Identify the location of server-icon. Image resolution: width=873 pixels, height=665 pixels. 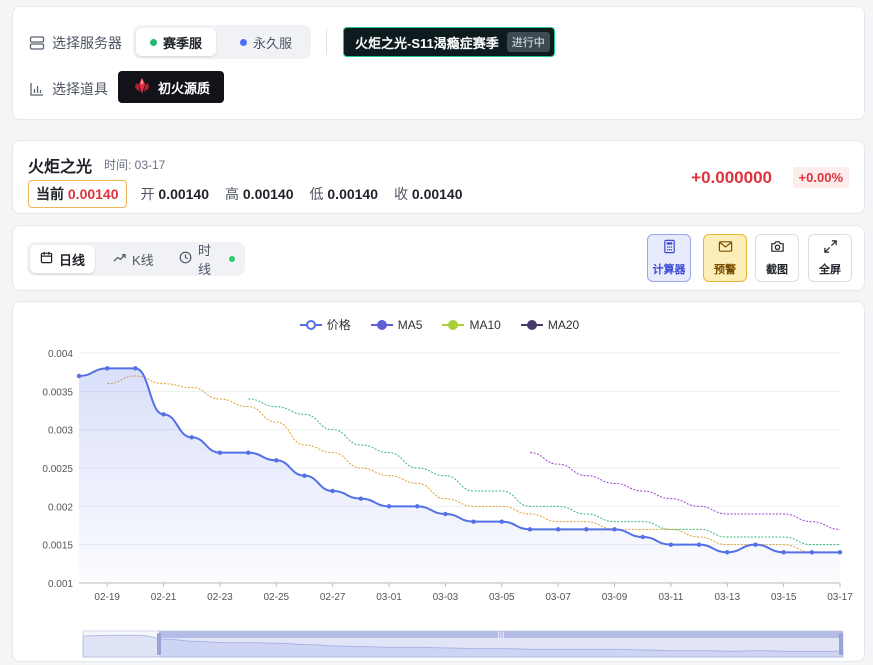
(37, 43).